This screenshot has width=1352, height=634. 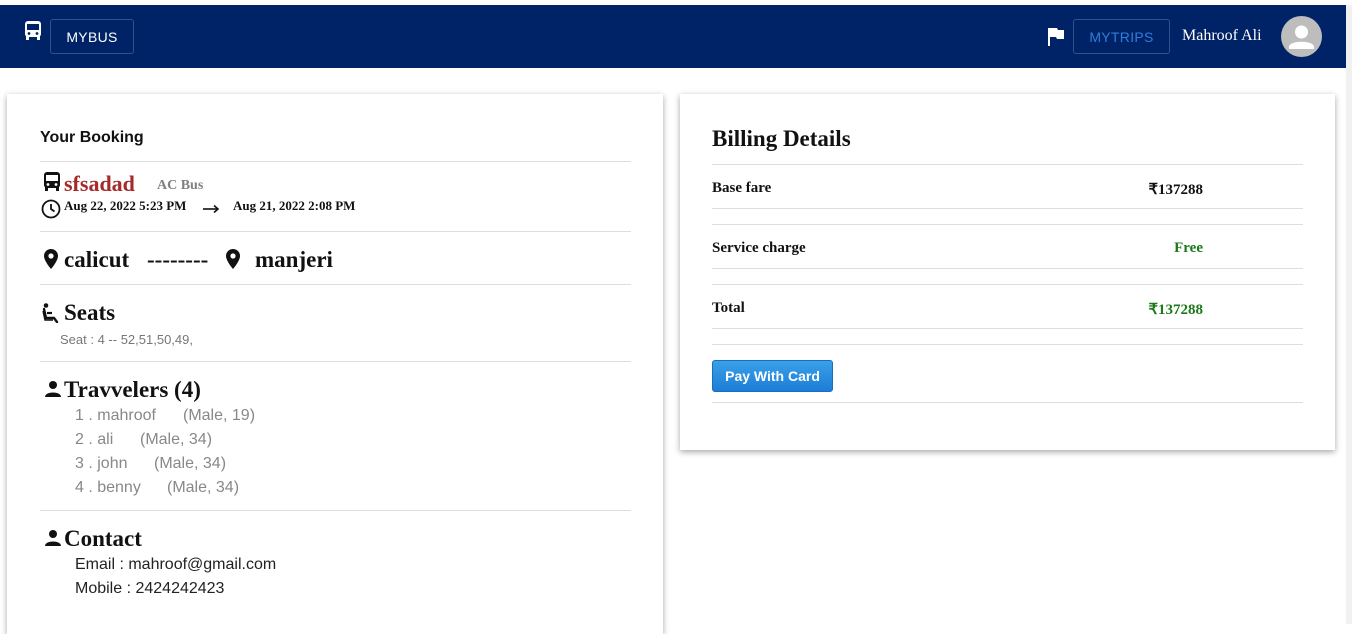 I want to click on base-fare-value: ₹137288, so click(x=1175, y=190).